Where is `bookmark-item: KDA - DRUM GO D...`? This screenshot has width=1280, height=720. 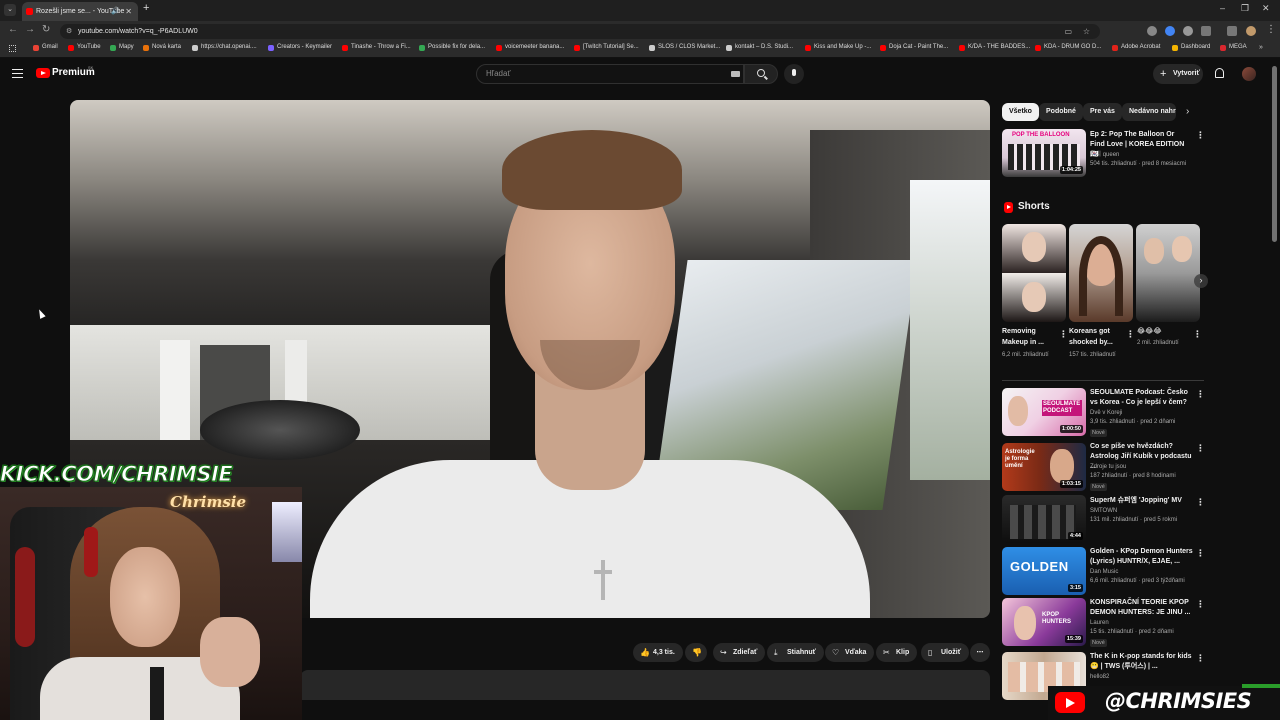
bookmark-item: KDA - DRUM GO D... is located at coordinates (1068, 47).